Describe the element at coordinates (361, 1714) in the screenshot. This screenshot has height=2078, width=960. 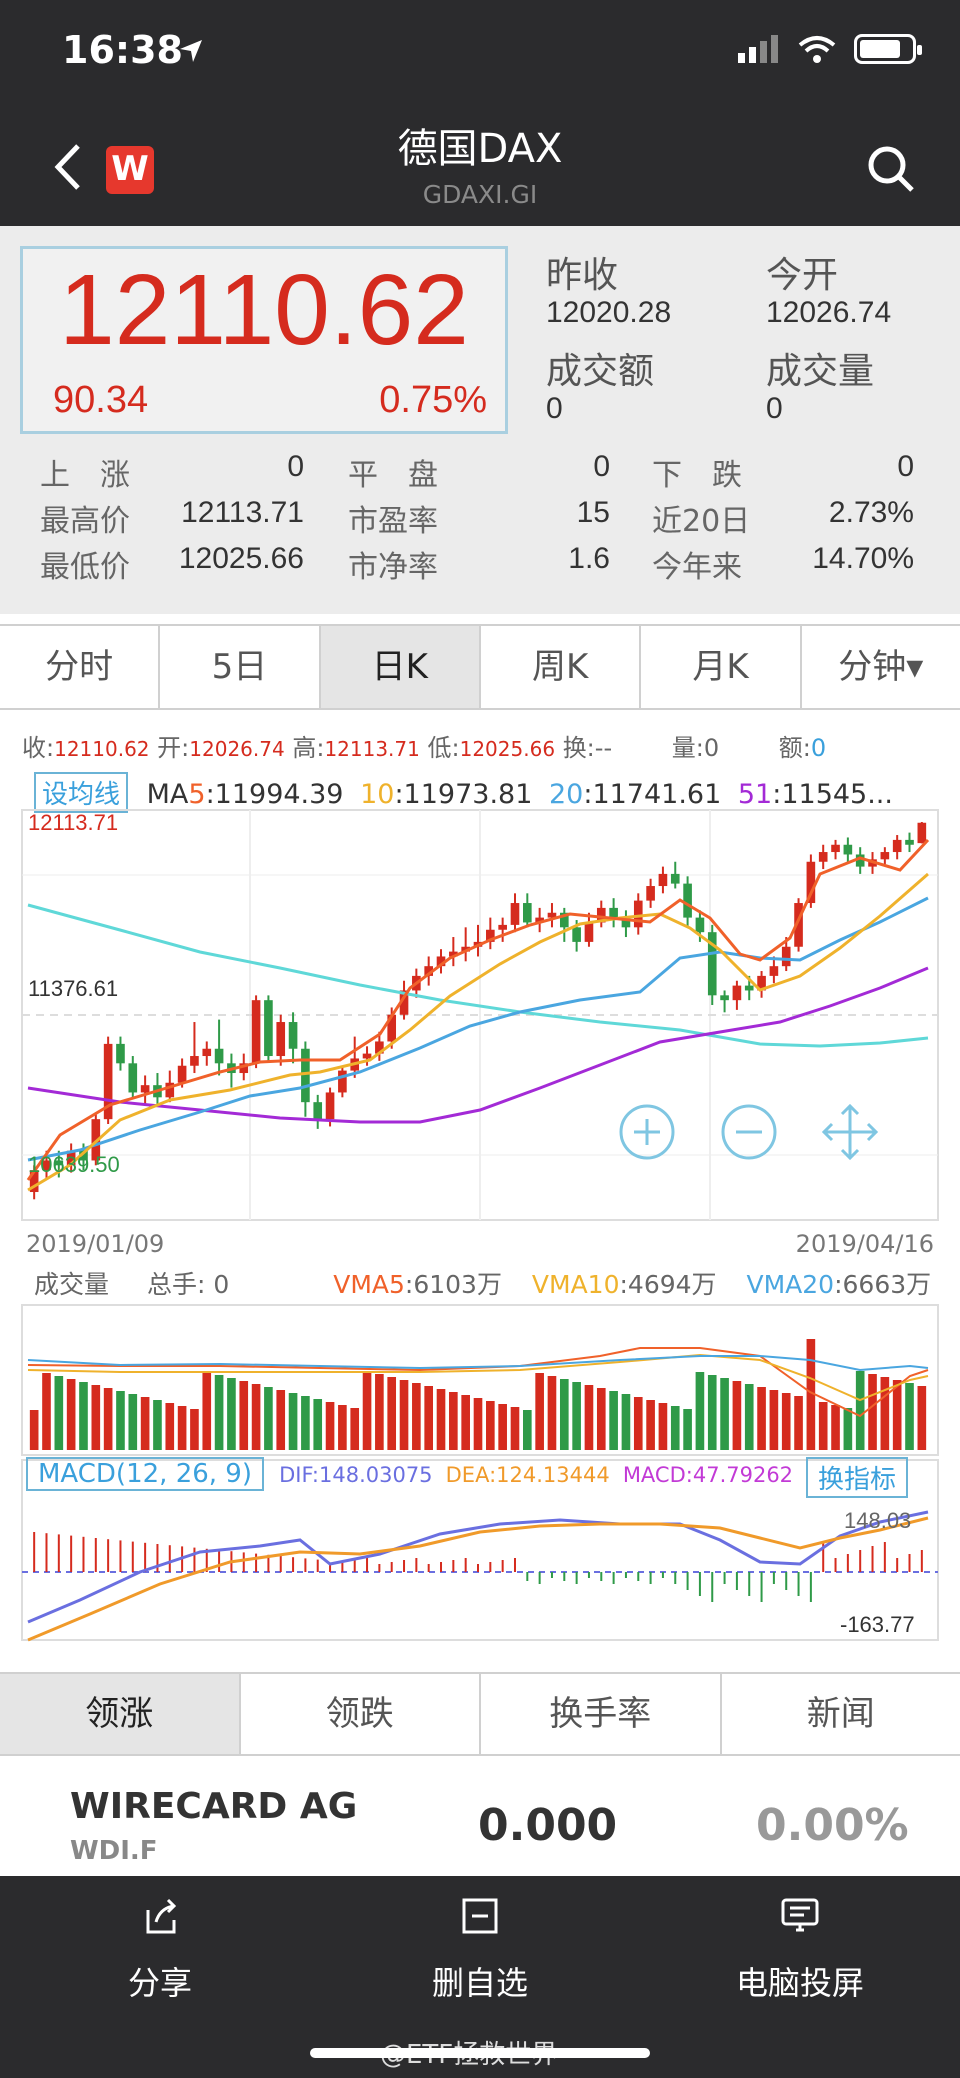
I see `tab-top-losers: 领跌` at that location.